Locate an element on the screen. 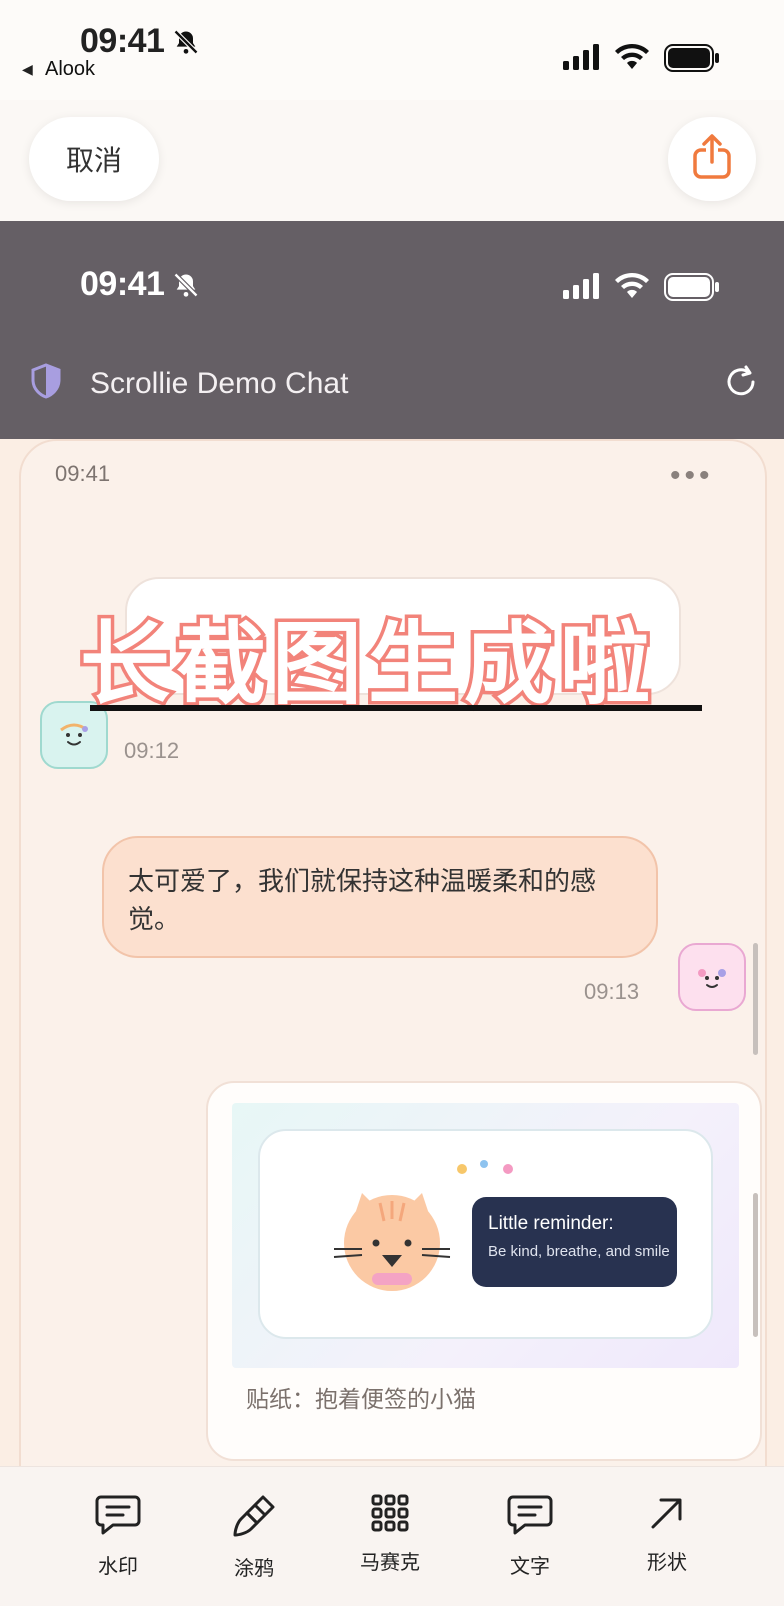  tool-brush: 涂鸦 is located at coordinates (254, 1537).